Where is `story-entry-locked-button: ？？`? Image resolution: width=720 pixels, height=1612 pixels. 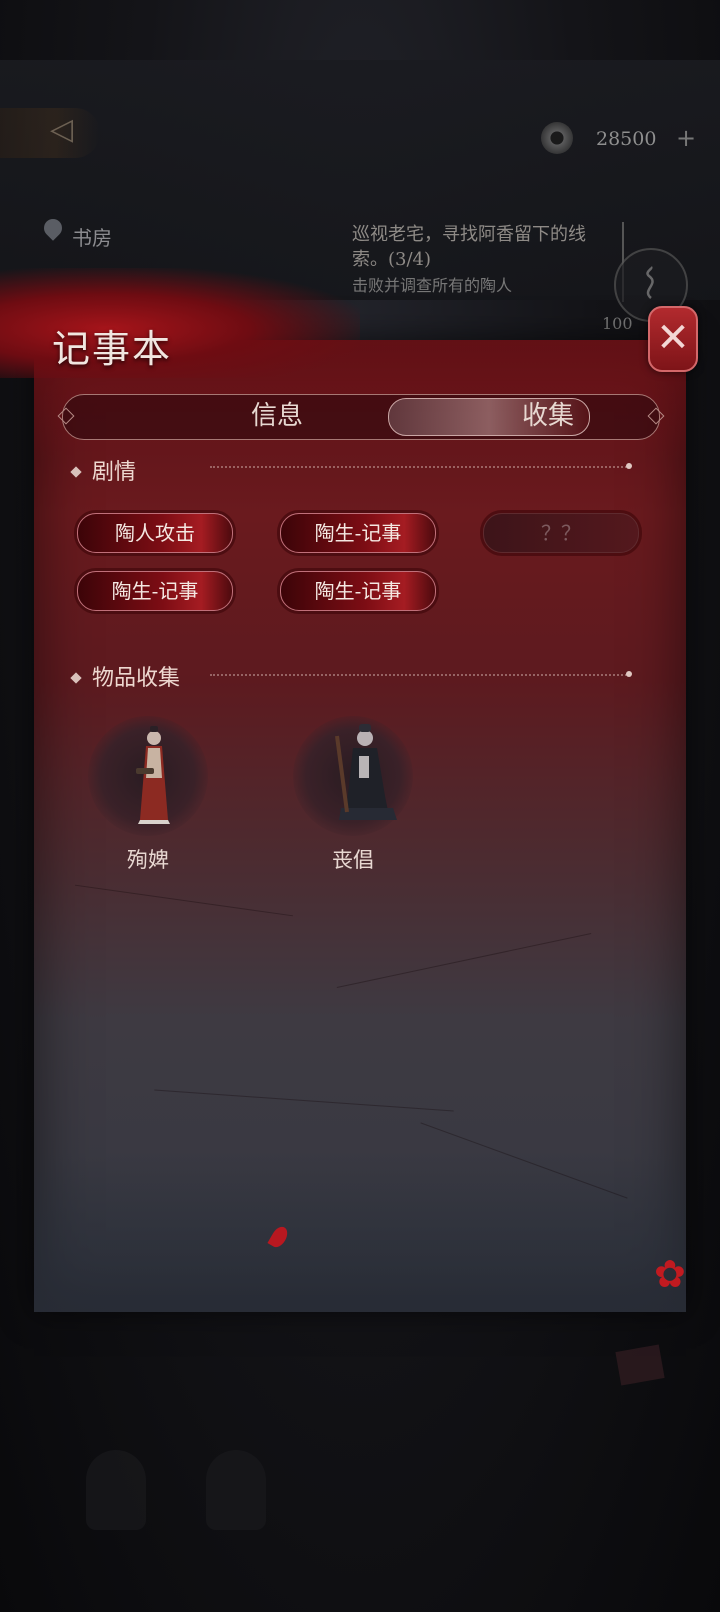
story-entry-locked-button: ？？ is located at coordinates (561, 533).